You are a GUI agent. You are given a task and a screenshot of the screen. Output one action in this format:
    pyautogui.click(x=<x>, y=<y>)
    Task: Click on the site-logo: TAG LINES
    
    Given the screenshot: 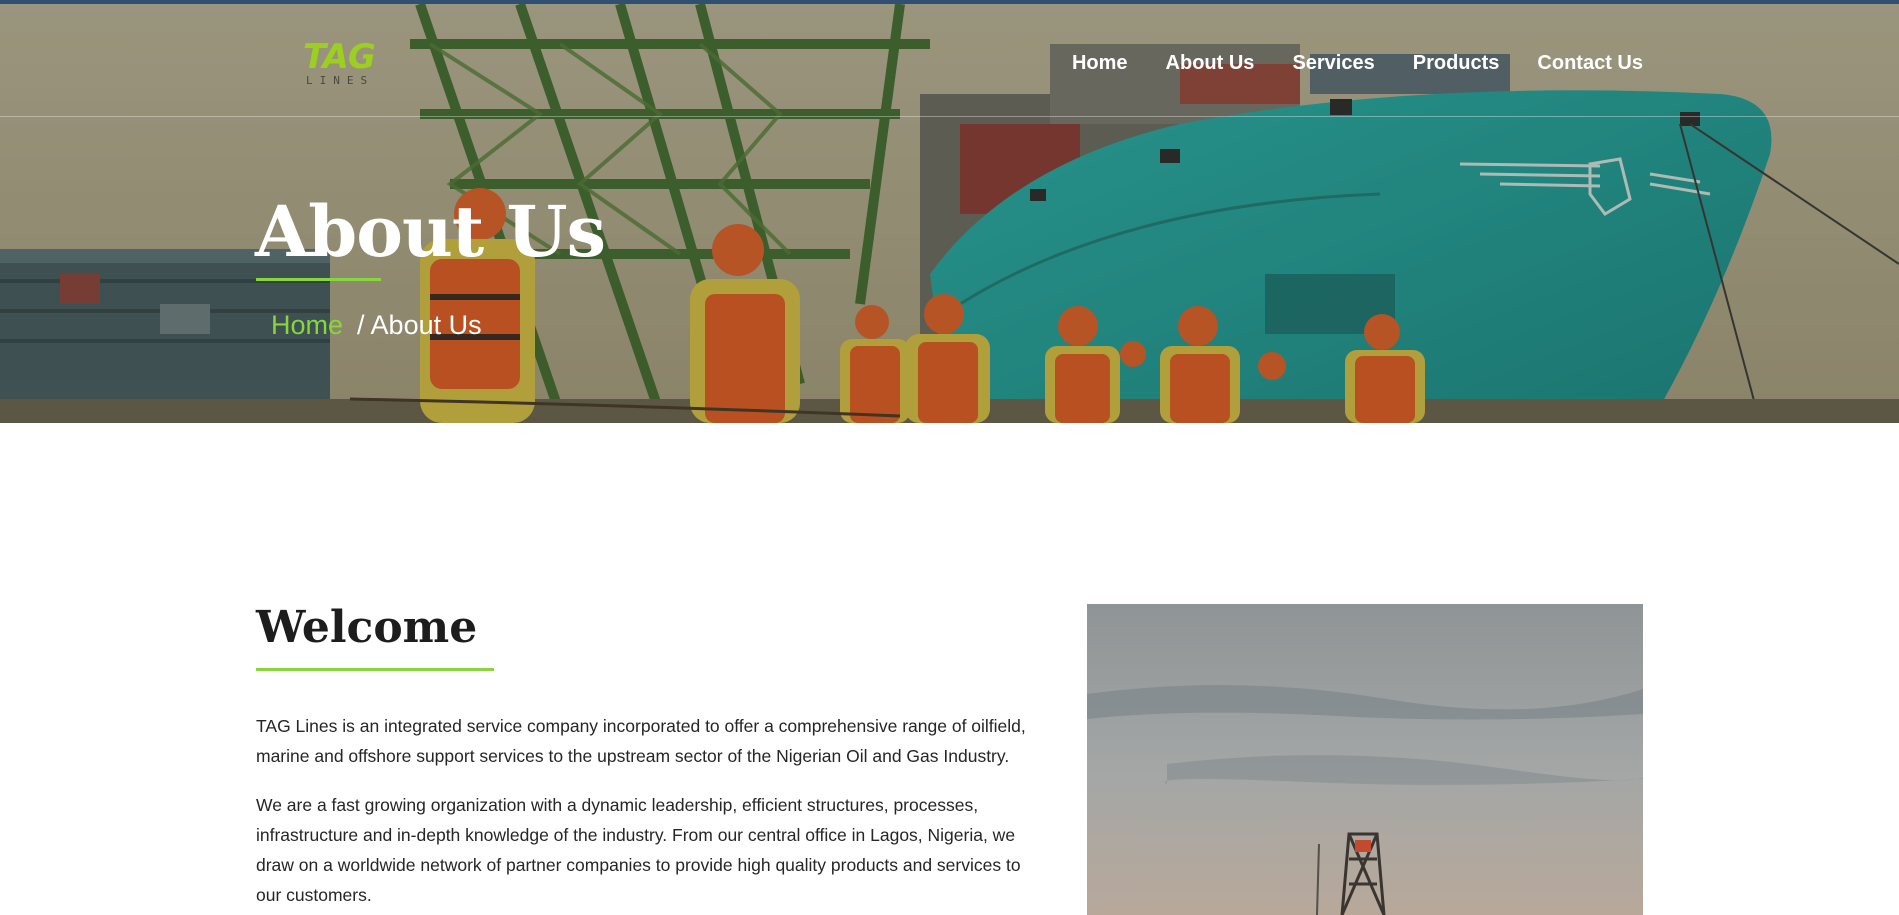 What is the action you would take?
    pyautogui.click(x=343, y=64)
    